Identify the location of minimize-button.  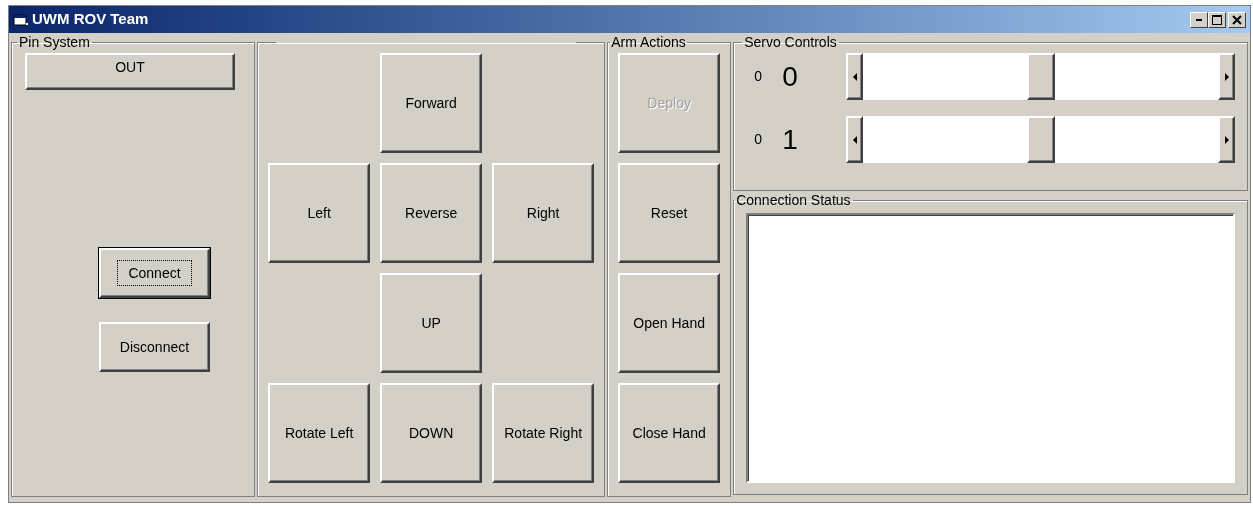
(1199, 19).